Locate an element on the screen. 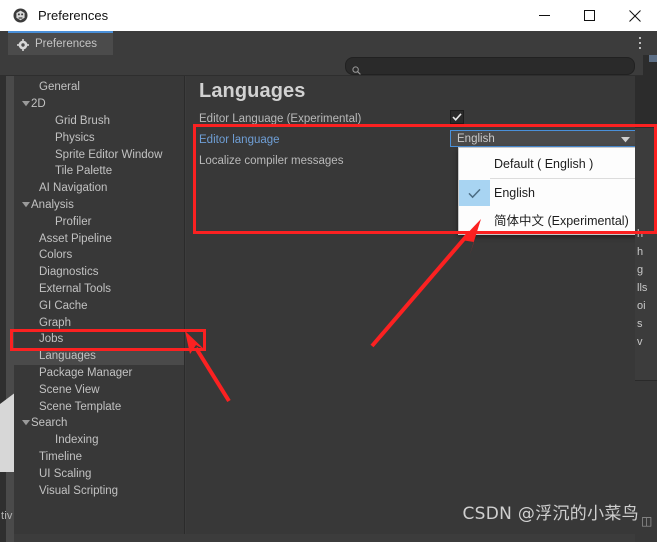 The image size is (657, 542). minimize-icon is located at coordinates (544, 15).